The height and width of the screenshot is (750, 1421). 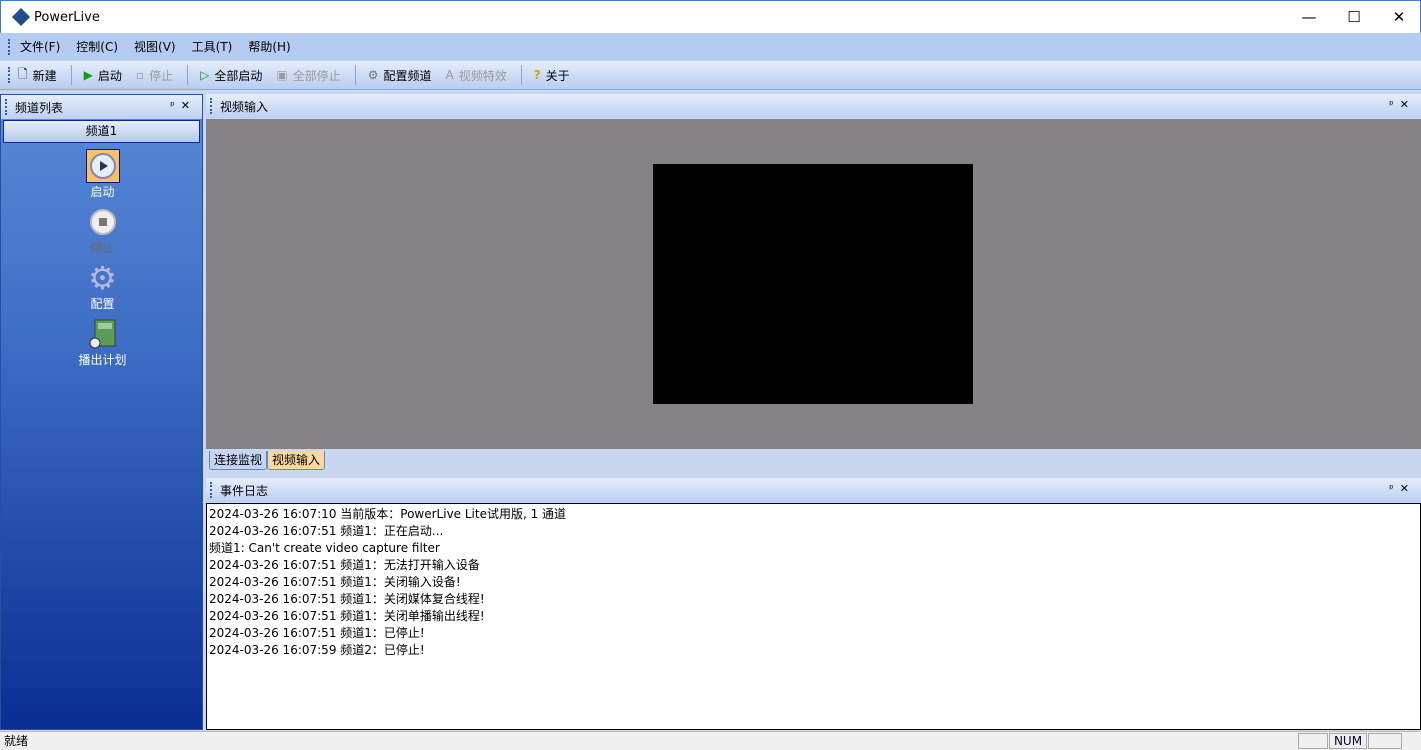 I want to click on channel-stop-item: 停止, so click(x=102, y=230).